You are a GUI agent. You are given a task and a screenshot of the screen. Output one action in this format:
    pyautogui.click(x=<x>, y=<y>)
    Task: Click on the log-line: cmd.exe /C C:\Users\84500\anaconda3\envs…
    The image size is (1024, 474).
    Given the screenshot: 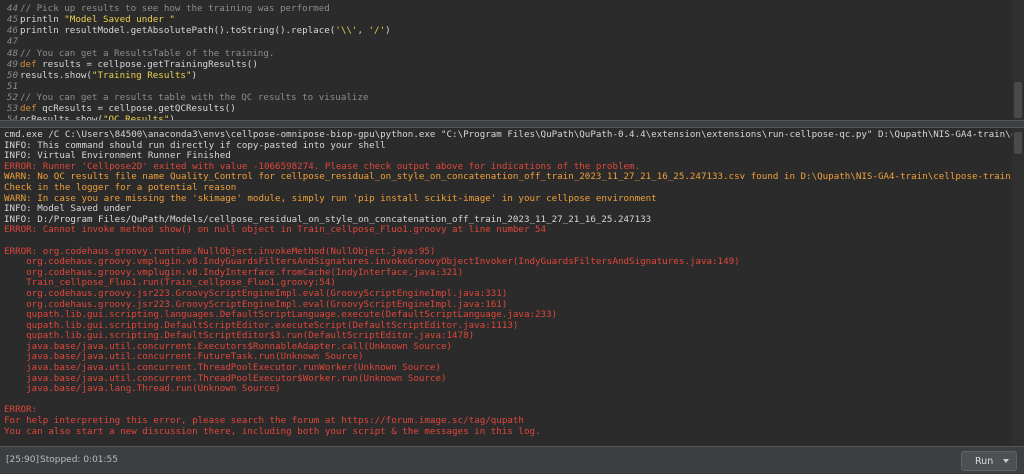 What is the action you would take?
    pyautogui.click(x=510, y=135)
    